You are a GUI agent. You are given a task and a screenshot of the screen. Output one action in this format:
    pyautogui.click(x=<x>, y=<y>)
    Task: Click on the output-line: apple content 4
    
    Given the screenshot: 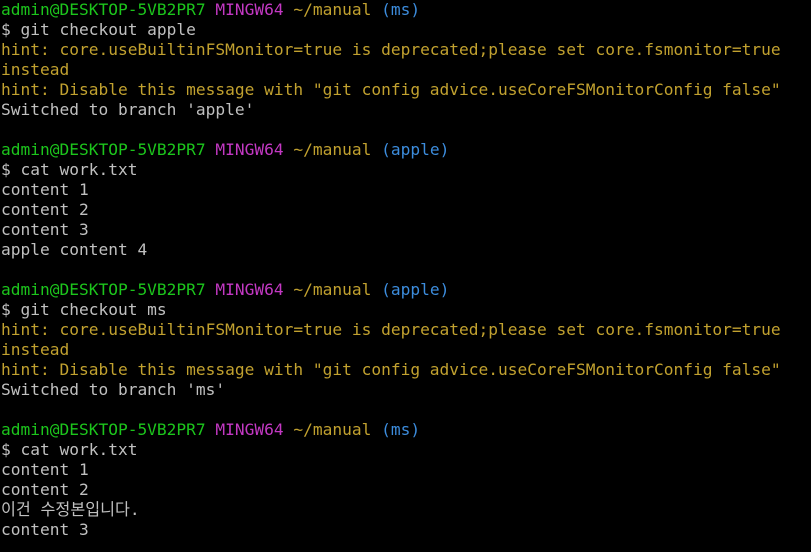 What is the action you would take?
    pyautogui.click(x=74, y=249)
    